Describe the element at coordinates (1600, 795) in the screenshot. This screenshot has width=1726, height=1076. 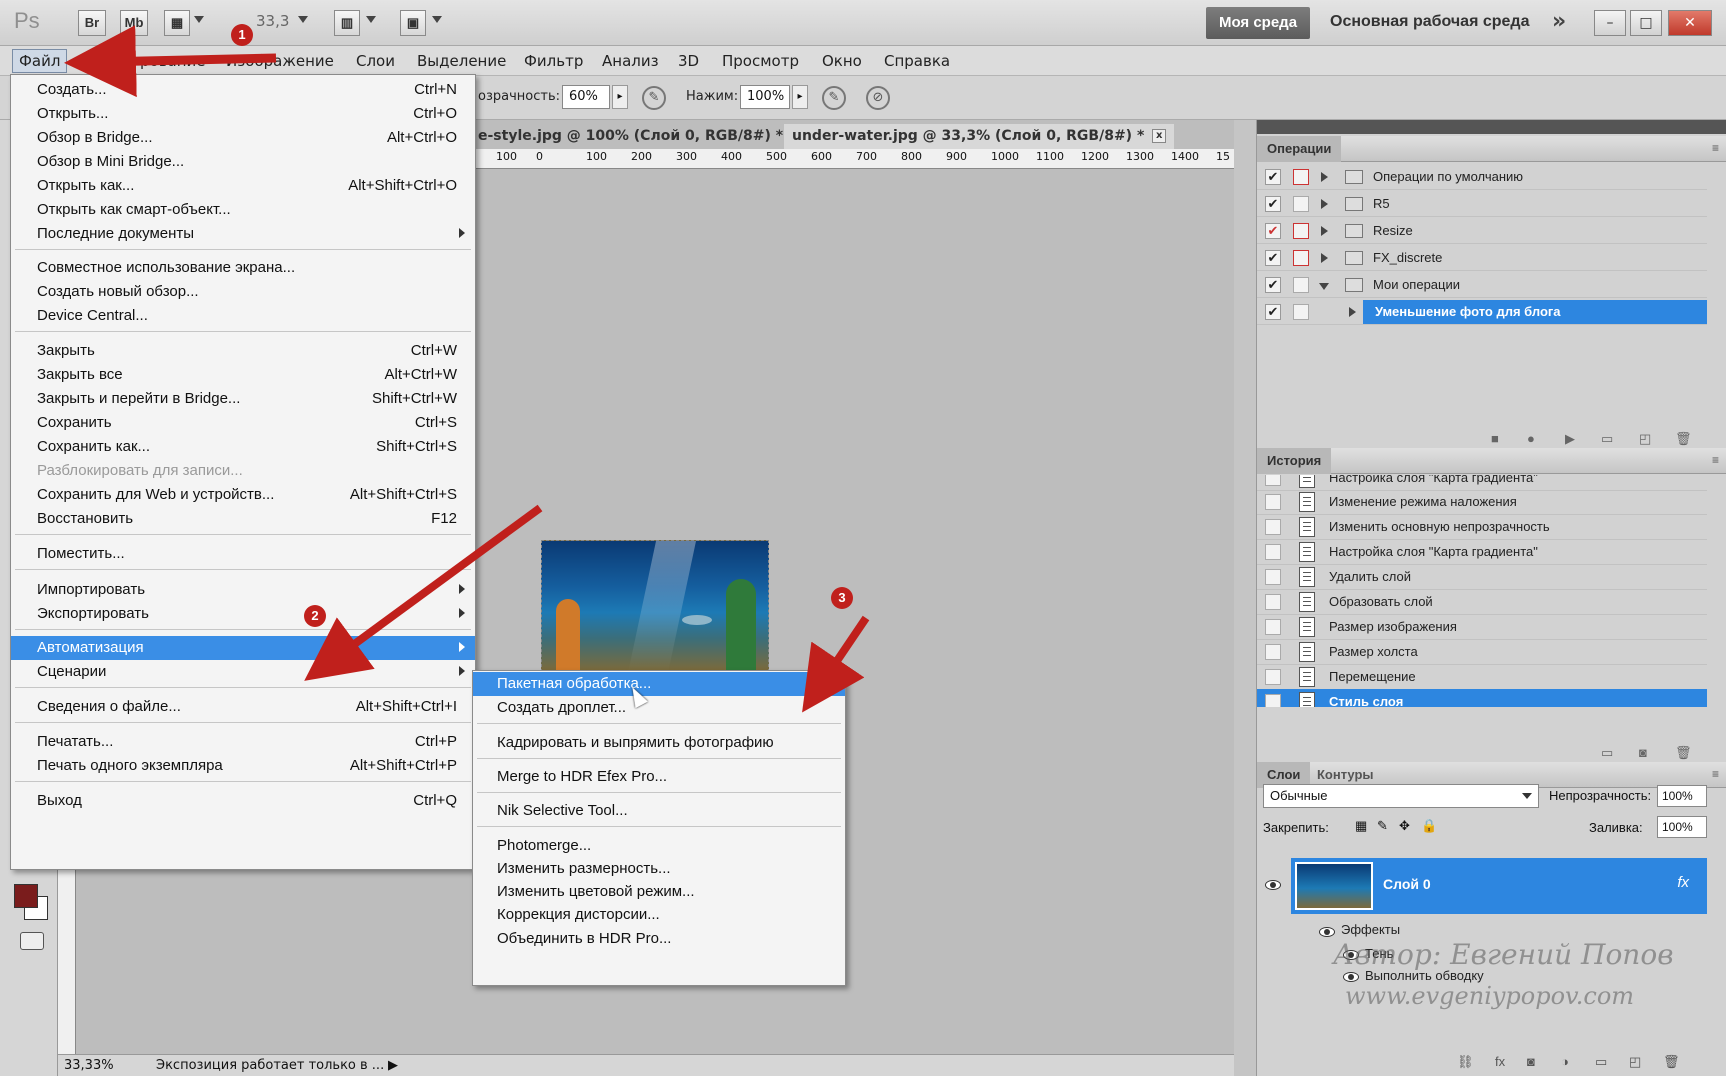
I see `opacity-label: Непрозрачность:` at that location.